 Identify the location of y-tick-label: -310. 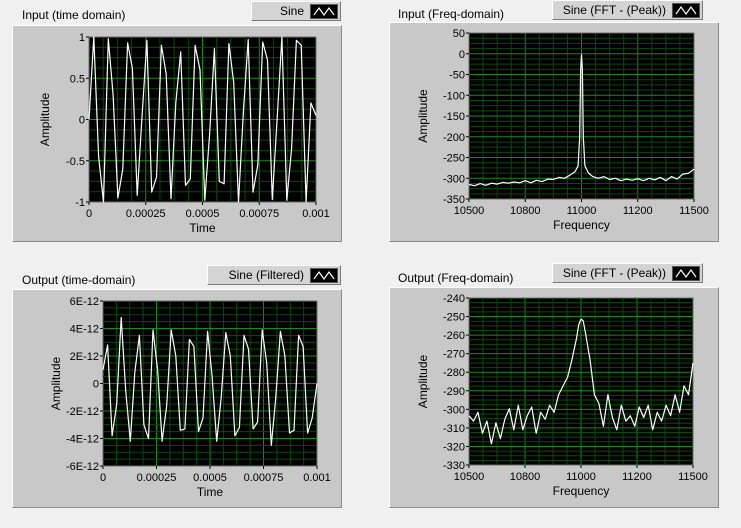
(454, 429).